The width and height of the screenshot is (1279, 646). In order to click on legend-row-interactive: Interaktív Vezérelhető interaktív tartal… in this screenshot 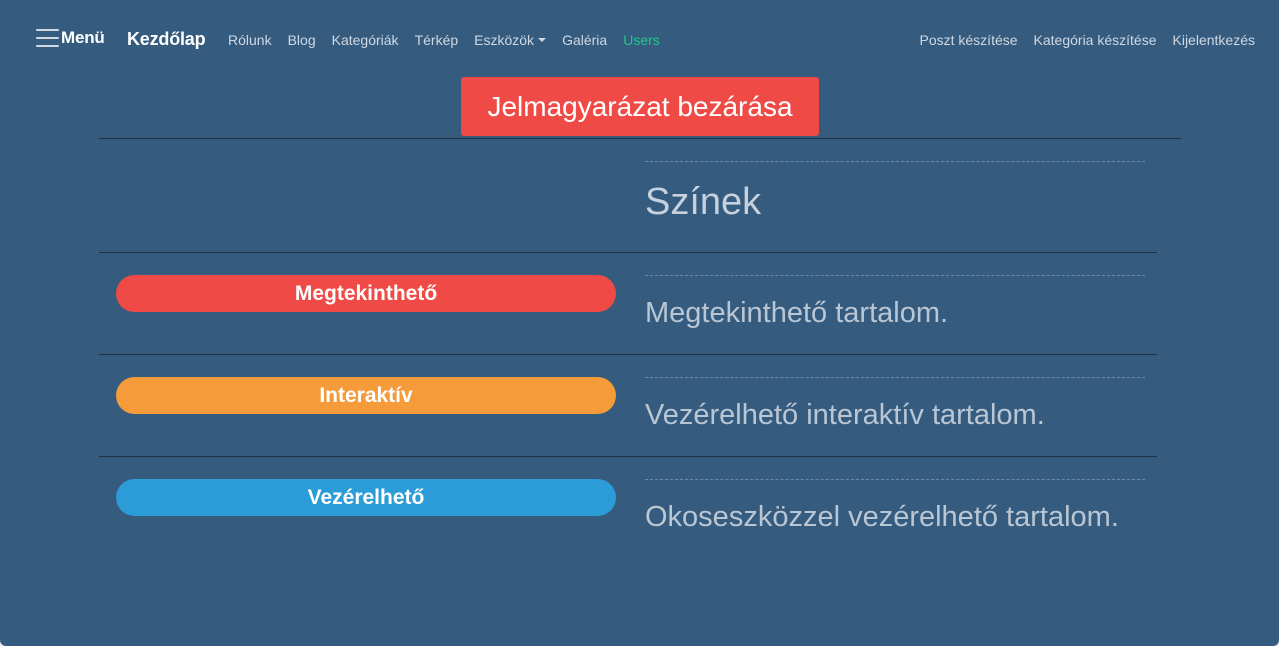, I will do `click(628, 406)`.